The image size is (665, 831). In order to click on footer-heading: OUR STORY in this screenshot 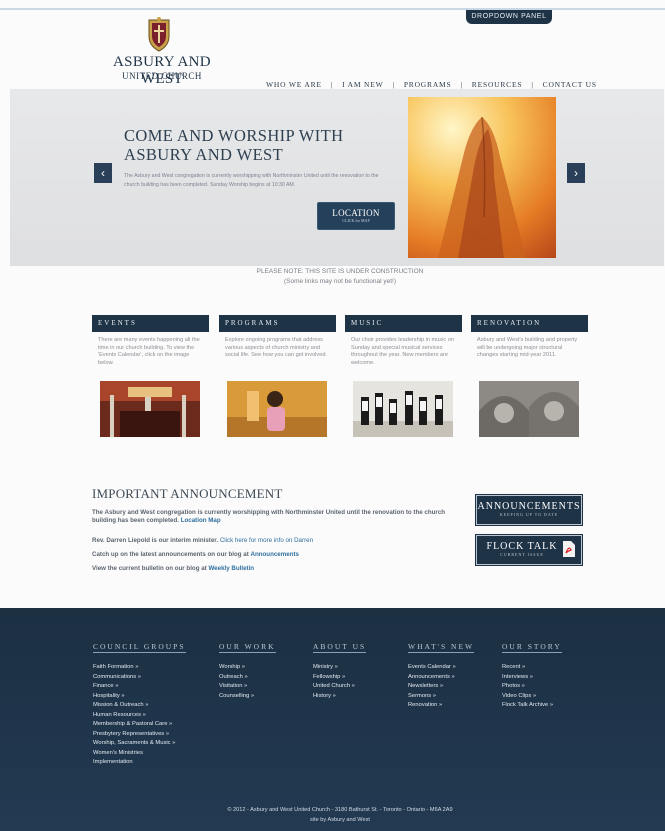, I will do `click(532, 647)`.